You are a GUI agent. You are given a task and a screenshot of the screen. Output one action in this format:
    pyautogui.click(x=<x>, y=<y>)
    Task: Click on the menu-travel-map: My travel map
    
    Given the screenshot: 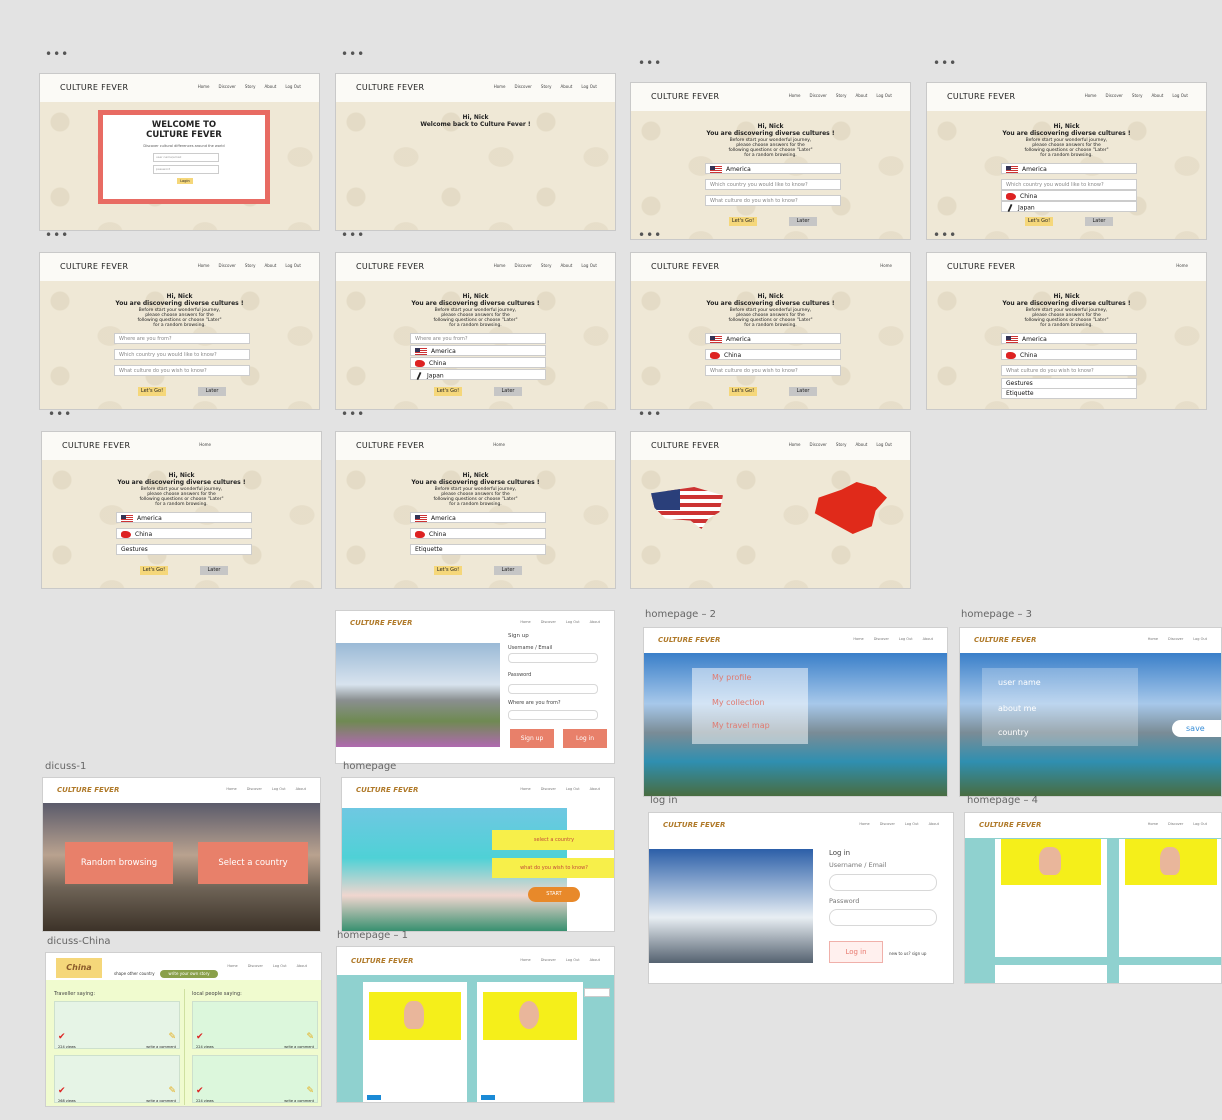 What is the action you would take?
    pyautogui.click(x=741, y=725)
    